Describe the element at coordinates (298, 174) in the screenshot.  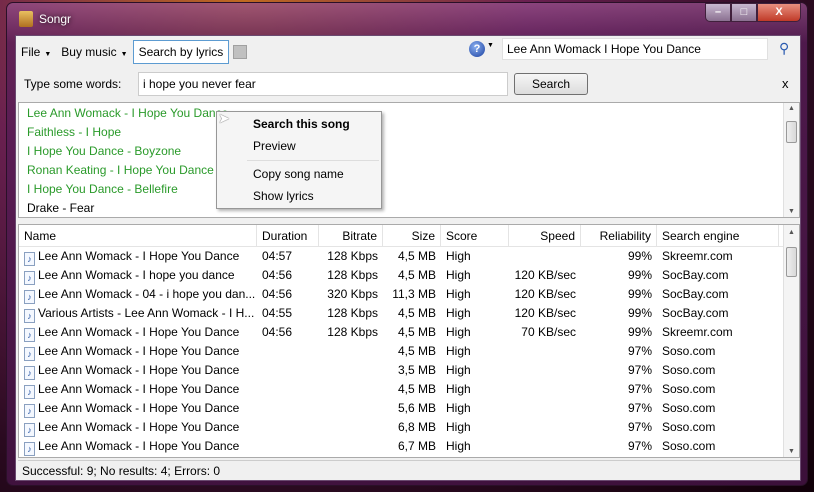
I see `menu-item-copy-song-name: Copy song name` at that location.